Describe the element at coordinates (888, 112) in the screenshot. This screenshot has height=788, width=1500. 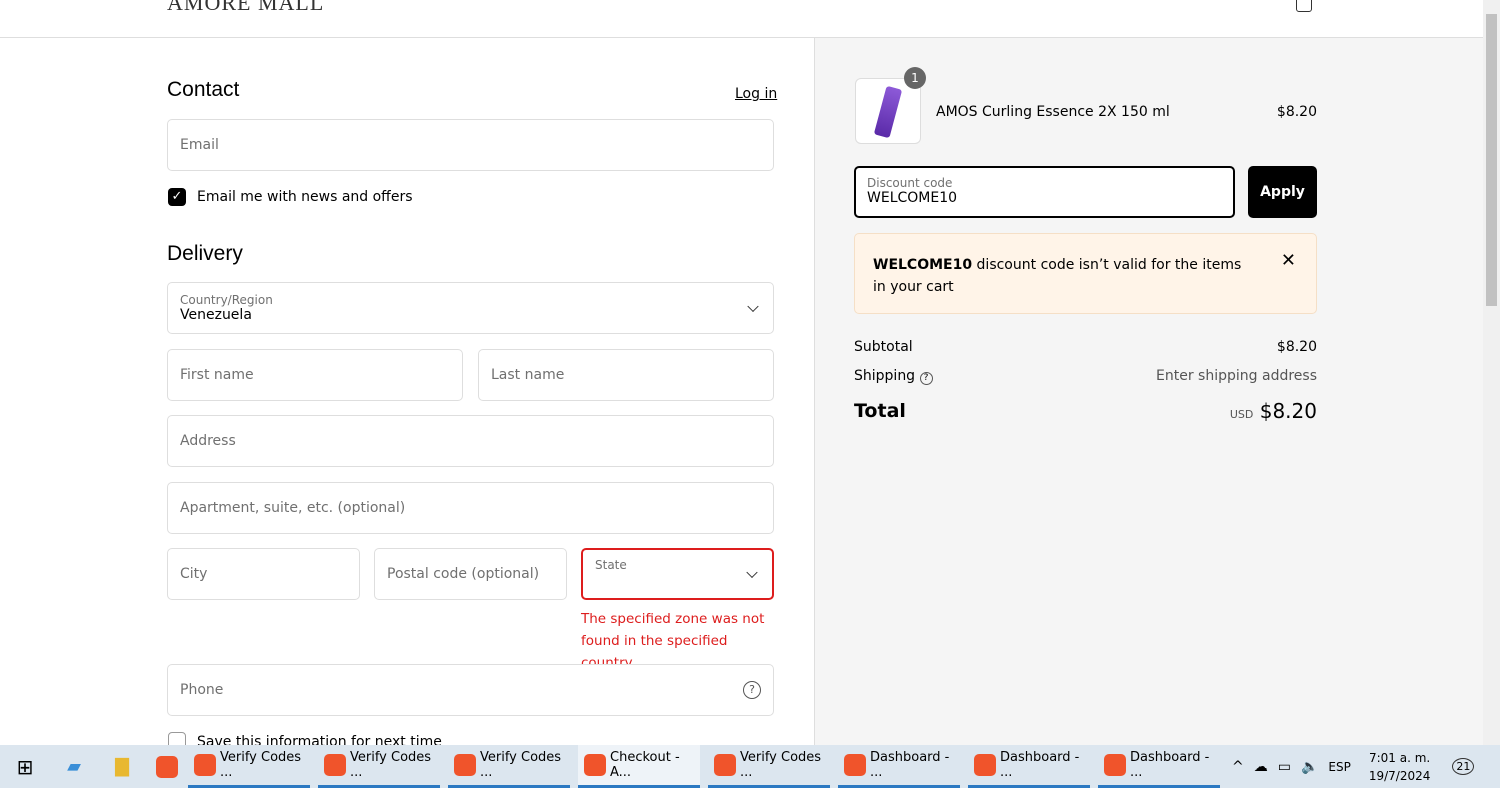
I see `product-image` at that location.